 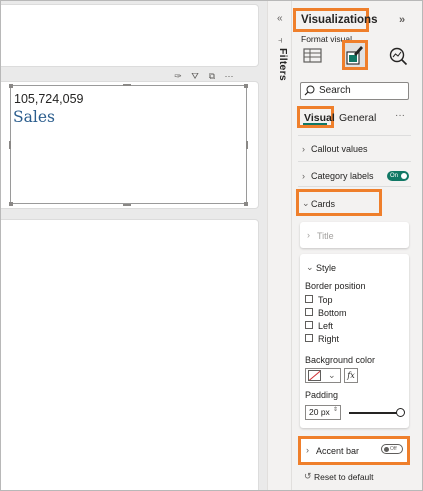 I want to click on visualizations-title: Visualizations, so click(x=335, y=20).